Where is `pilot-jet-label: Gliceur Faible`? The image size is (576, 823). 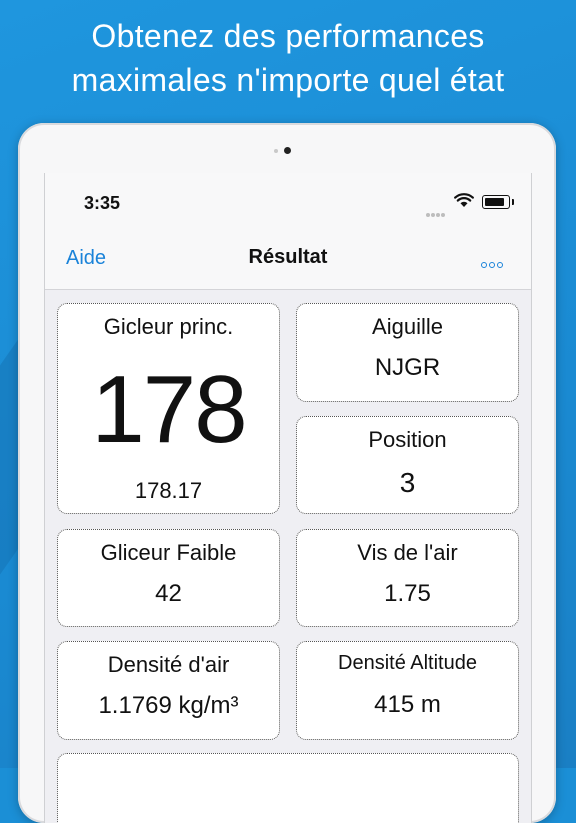 pilot-jet-label: Gliceur Faible is located at coordinates (168, 552).